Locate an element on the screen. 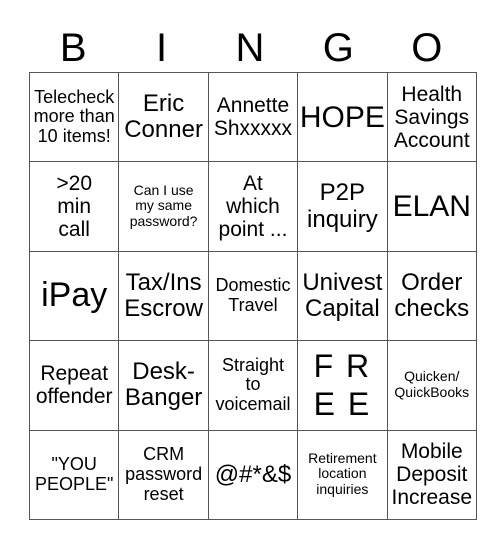 Image resolution: width=500 pixels, height=544 pixels. bingo-cell: CRM password reset is located at coordinates (163, 474).